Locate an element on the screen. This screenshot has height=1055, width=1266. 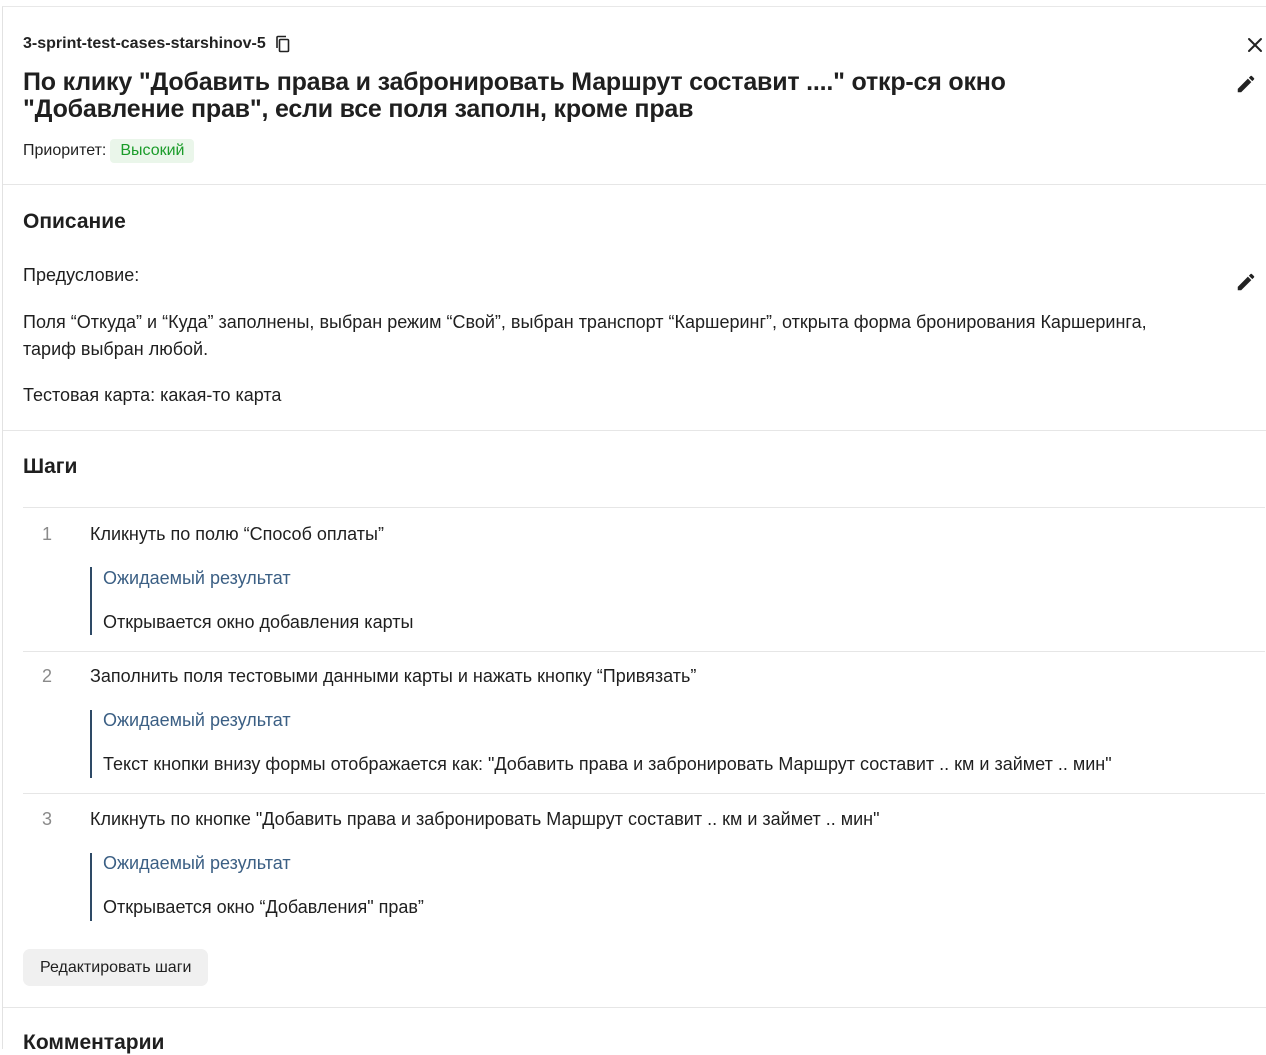
step-number: 1 is located at coordinates (47, 534).